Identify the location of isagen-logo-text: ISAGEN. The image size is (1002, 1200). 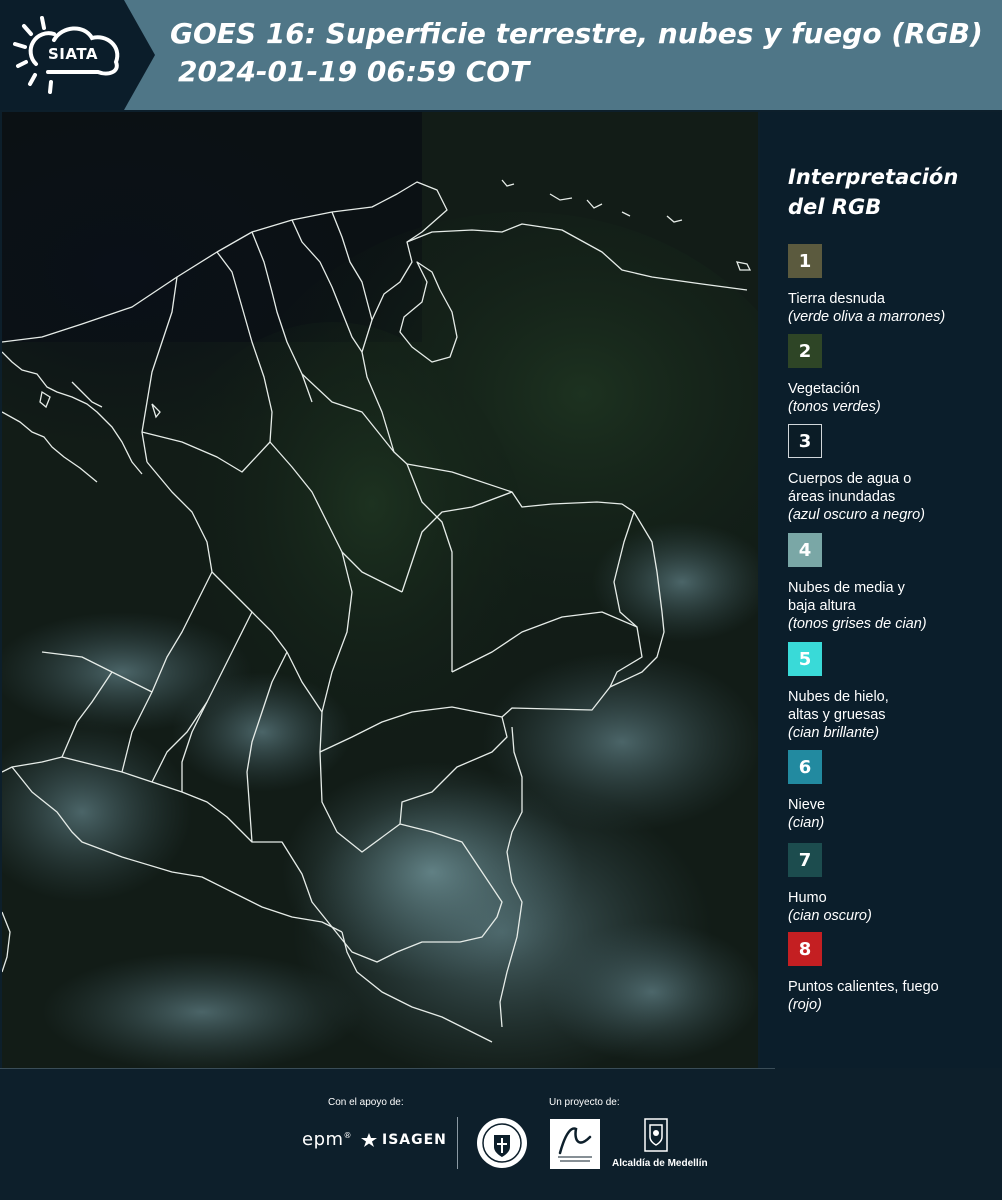
(414, 1140).